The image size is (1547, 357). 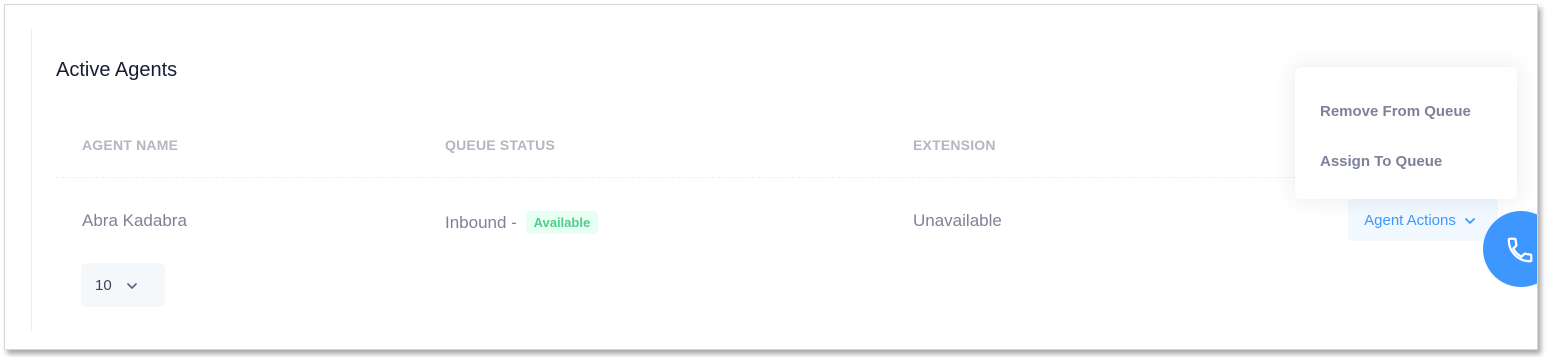 What do you see at coordinates (522, 222) in the screenshot?
I see `queue-status-cell: Inbound - Available` at bounding box center [522, 222].